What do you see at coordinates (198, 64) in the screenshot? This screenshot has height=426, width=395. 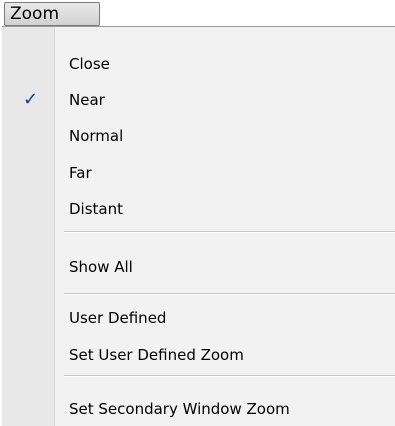 I see `menu-item-close: Close` at bounding box center [198, 64].